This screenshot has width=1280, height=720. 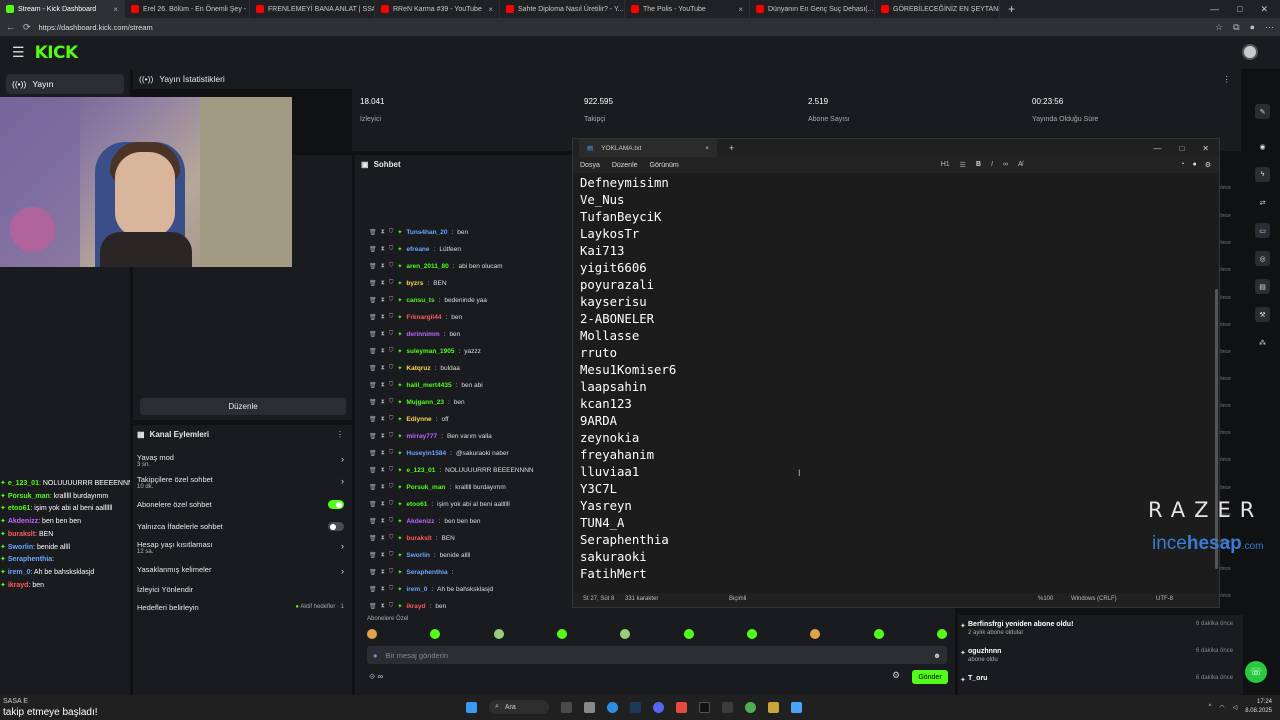 What do you see at coordinates (590, 165) in the screenshot?
I see `menu-file: Dosya` at bounding box center [590, 165].